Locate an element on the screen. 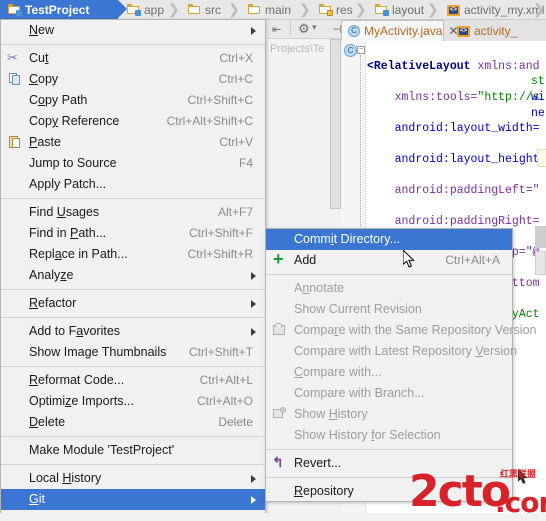 Image resolution: width=546 pixels, height=521 pixels. fold-guide-line is located at coordinates (361, 145).